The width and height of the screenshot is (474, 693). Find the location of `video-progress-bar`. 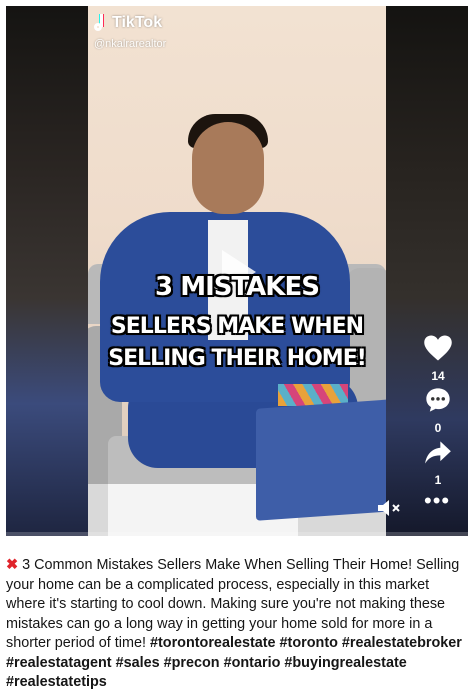

video-progress-bar is located at coordinates (237, 534).